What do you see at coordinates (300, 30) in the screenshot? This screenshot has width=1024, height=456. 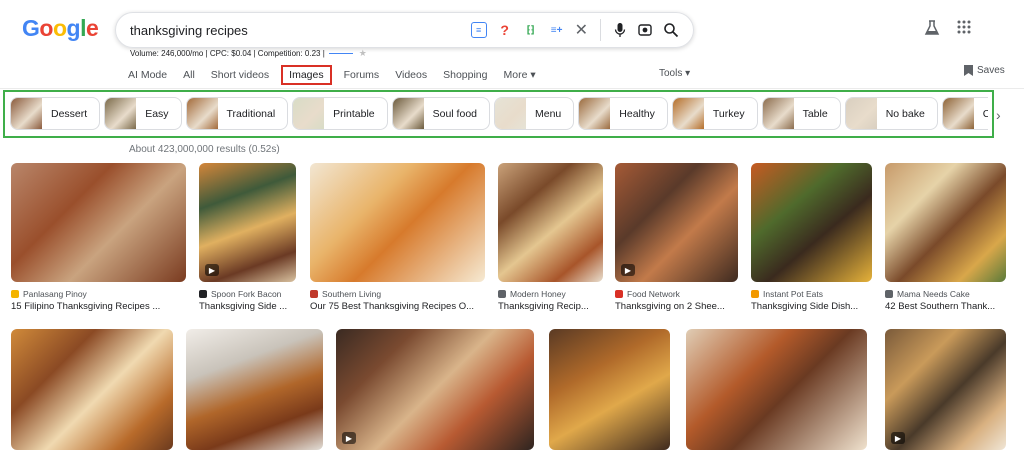 I see `search-input: thanksgiving recipes` at bounding box center [300, 30].